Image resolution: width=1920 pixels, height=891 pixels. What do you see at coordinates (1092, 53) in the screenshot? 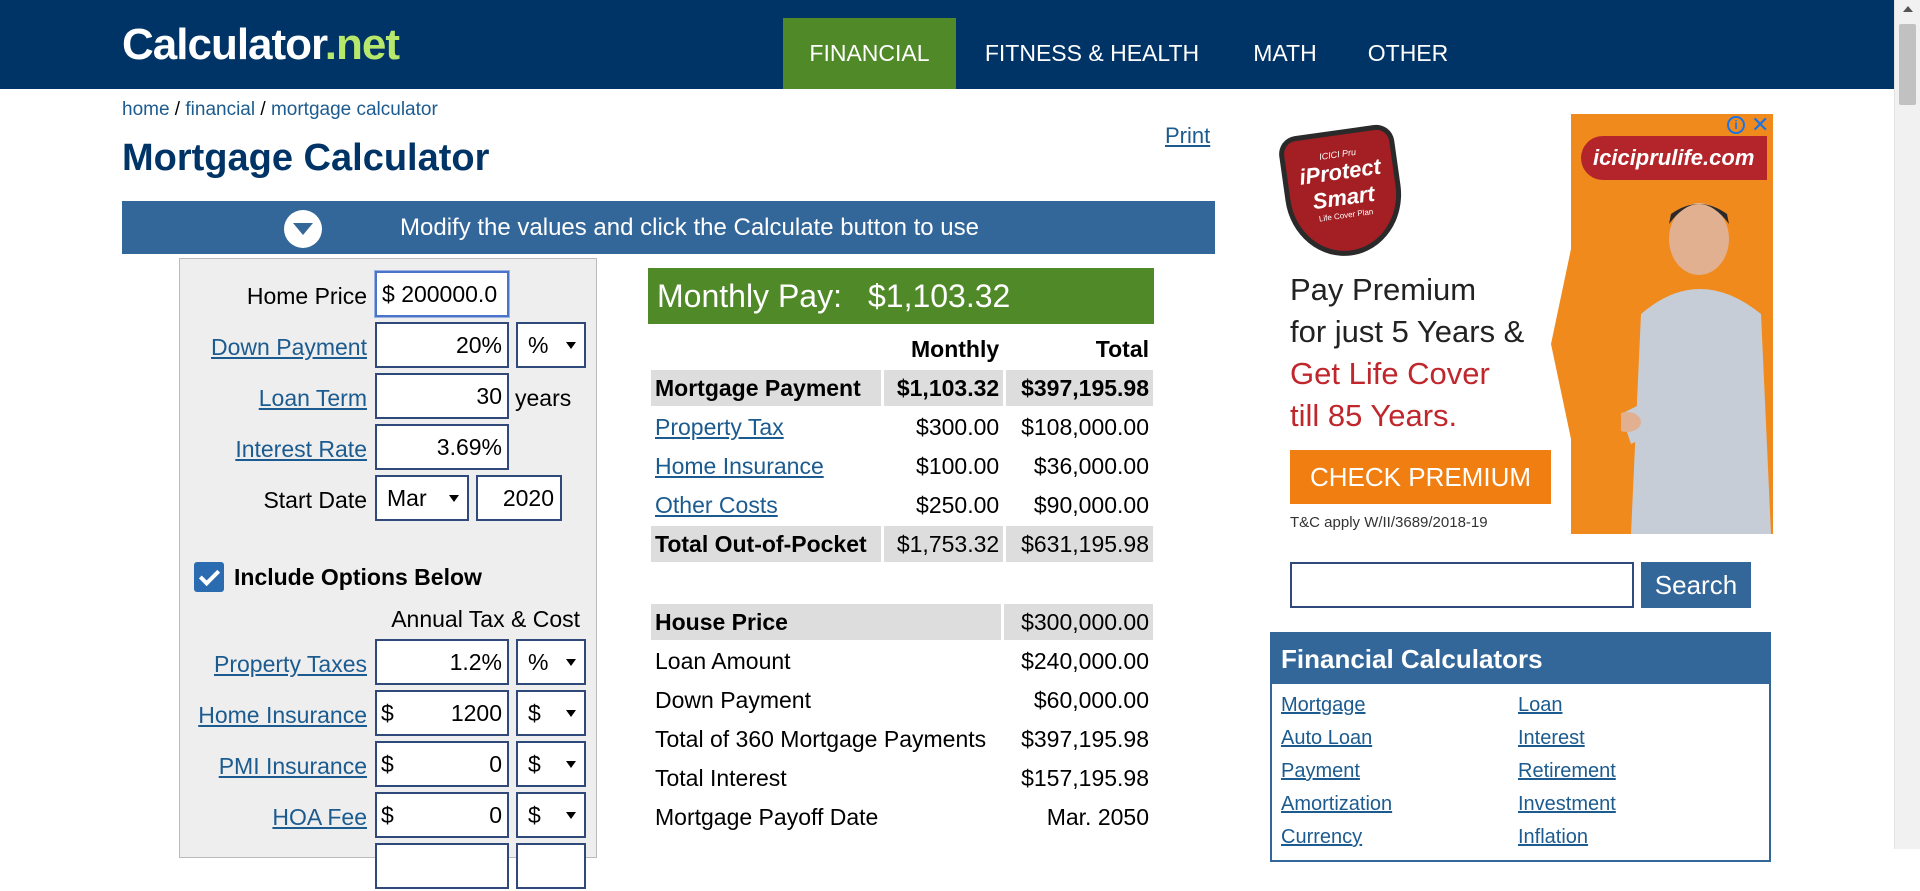
I see `nav-fitness-health: FITNESS & HEALTH` at bounding box center [1092, 53].